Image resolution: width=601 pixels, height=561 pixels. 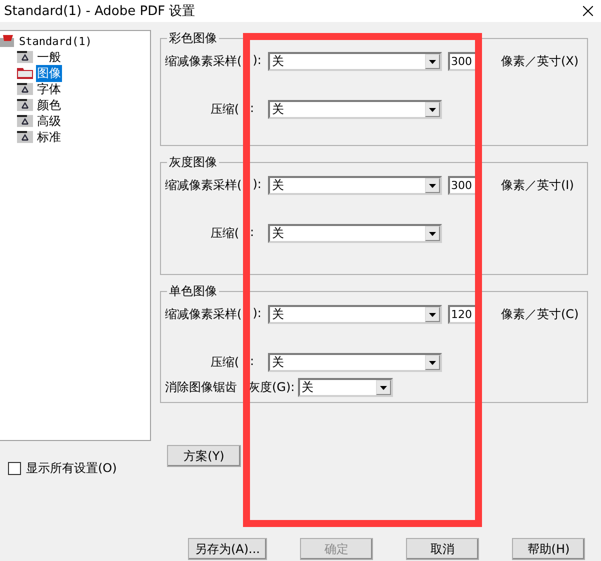 I want to click on window-title: Standard(1) - Adobe PDF 设置, so click(x=100, y=11).